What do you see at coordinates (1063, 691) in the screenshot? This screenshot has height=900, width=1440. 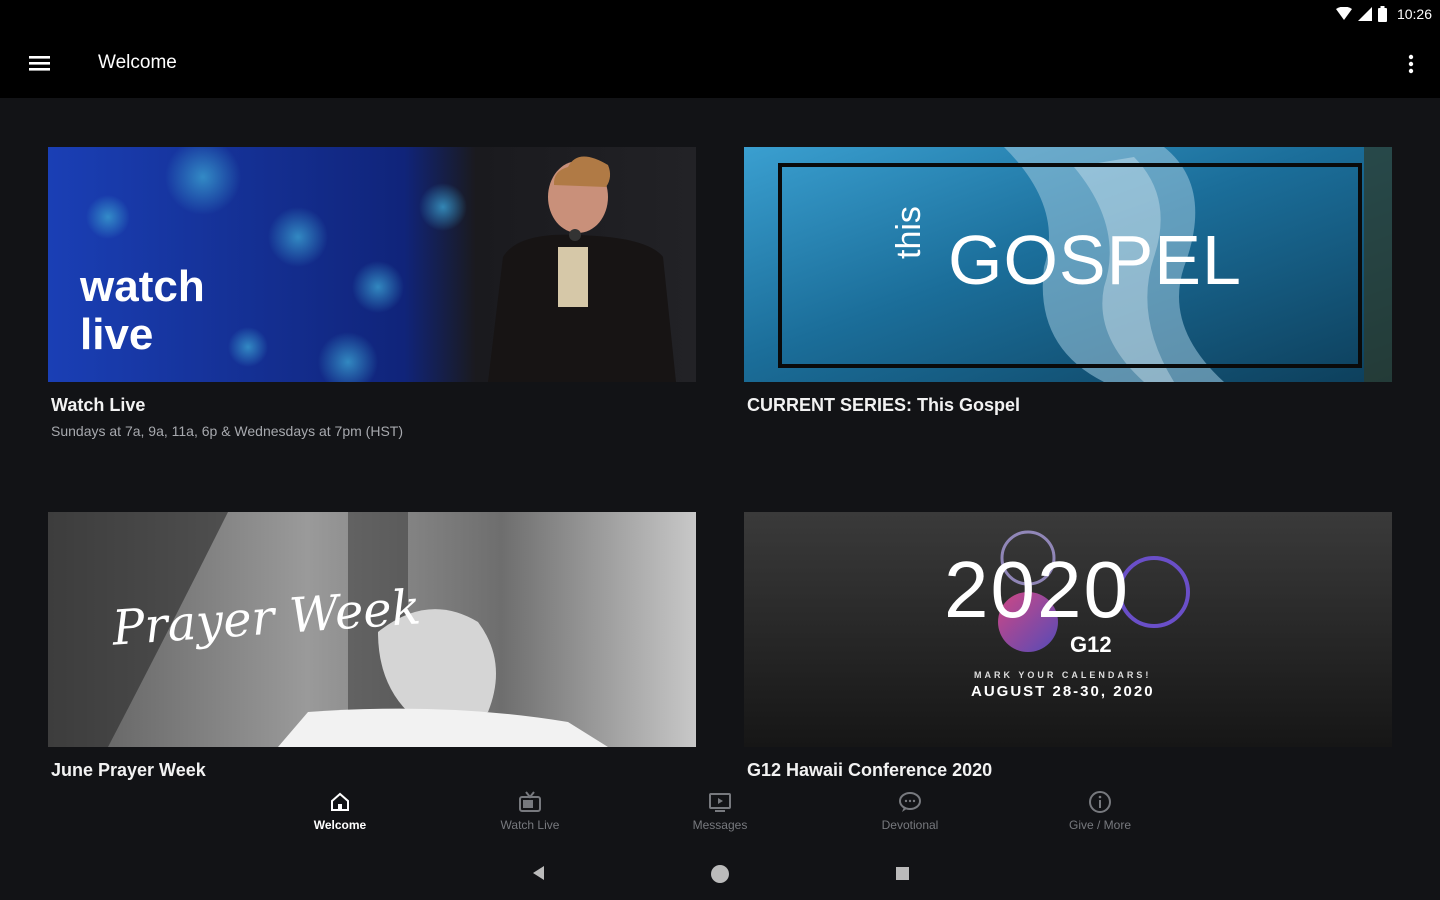 I see `image-date: AUGUST 28-30, 2020` at bounding box center [1063, 691].